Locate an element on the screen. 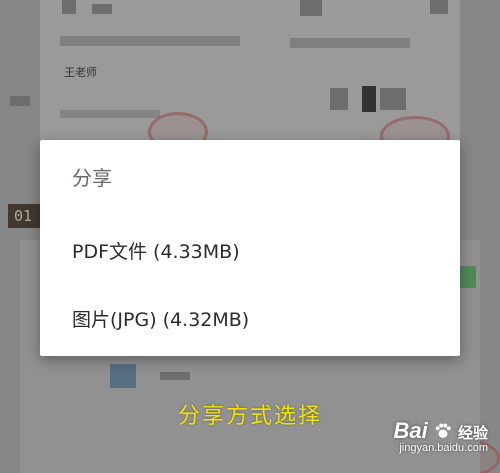 This screenshot has width=500, height=473. share-option-jpg: 图片(JPG) (4.32MB) is located at coordinates (250, 318).